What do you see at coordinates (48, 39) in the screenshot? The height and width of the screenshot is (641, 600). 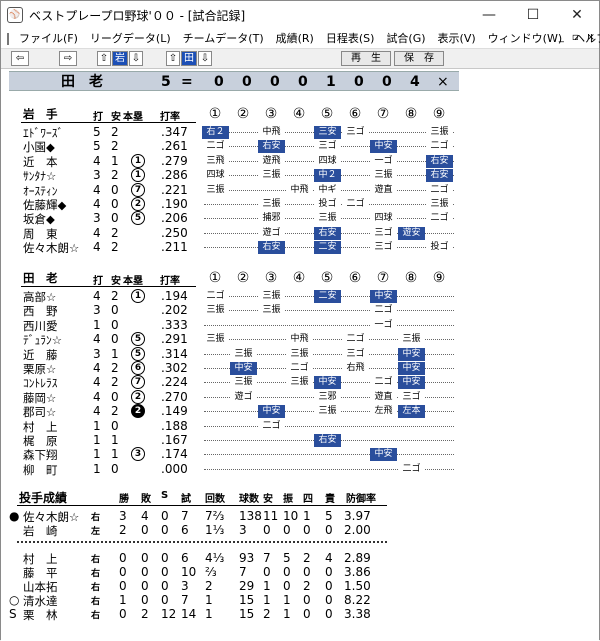 I see `menu-item: ファイル(F)` at bounding box center [48, 39].